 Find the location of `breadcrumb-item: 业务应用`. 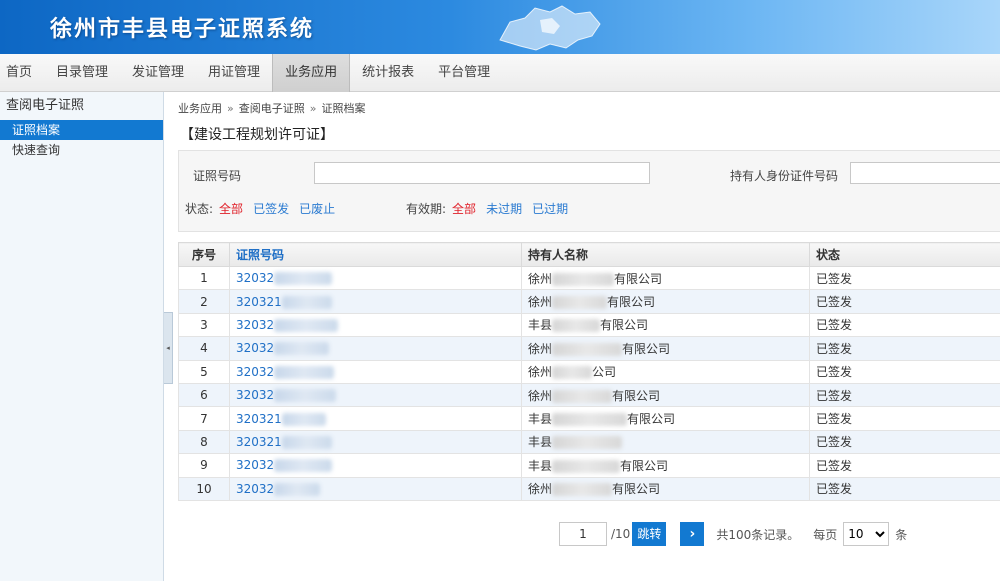

breadcrumb-item: 业务应用 is located at coordinates (200, 108).